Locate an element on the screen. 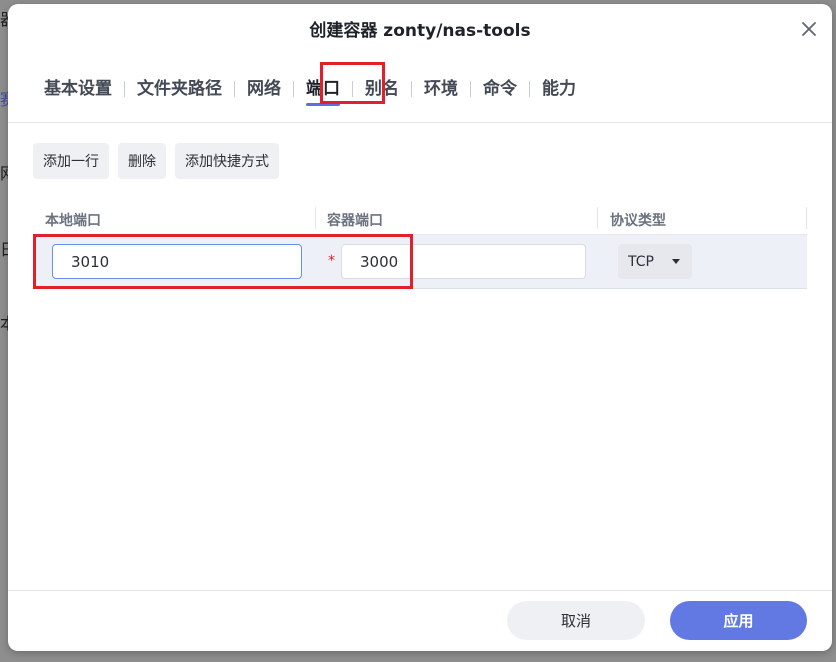 The image size is (836, 662). tab-bar: 基本设置 文件夹路径 网络 端口 别名 环境 命令 能力 is located at coordinates (420, 89).